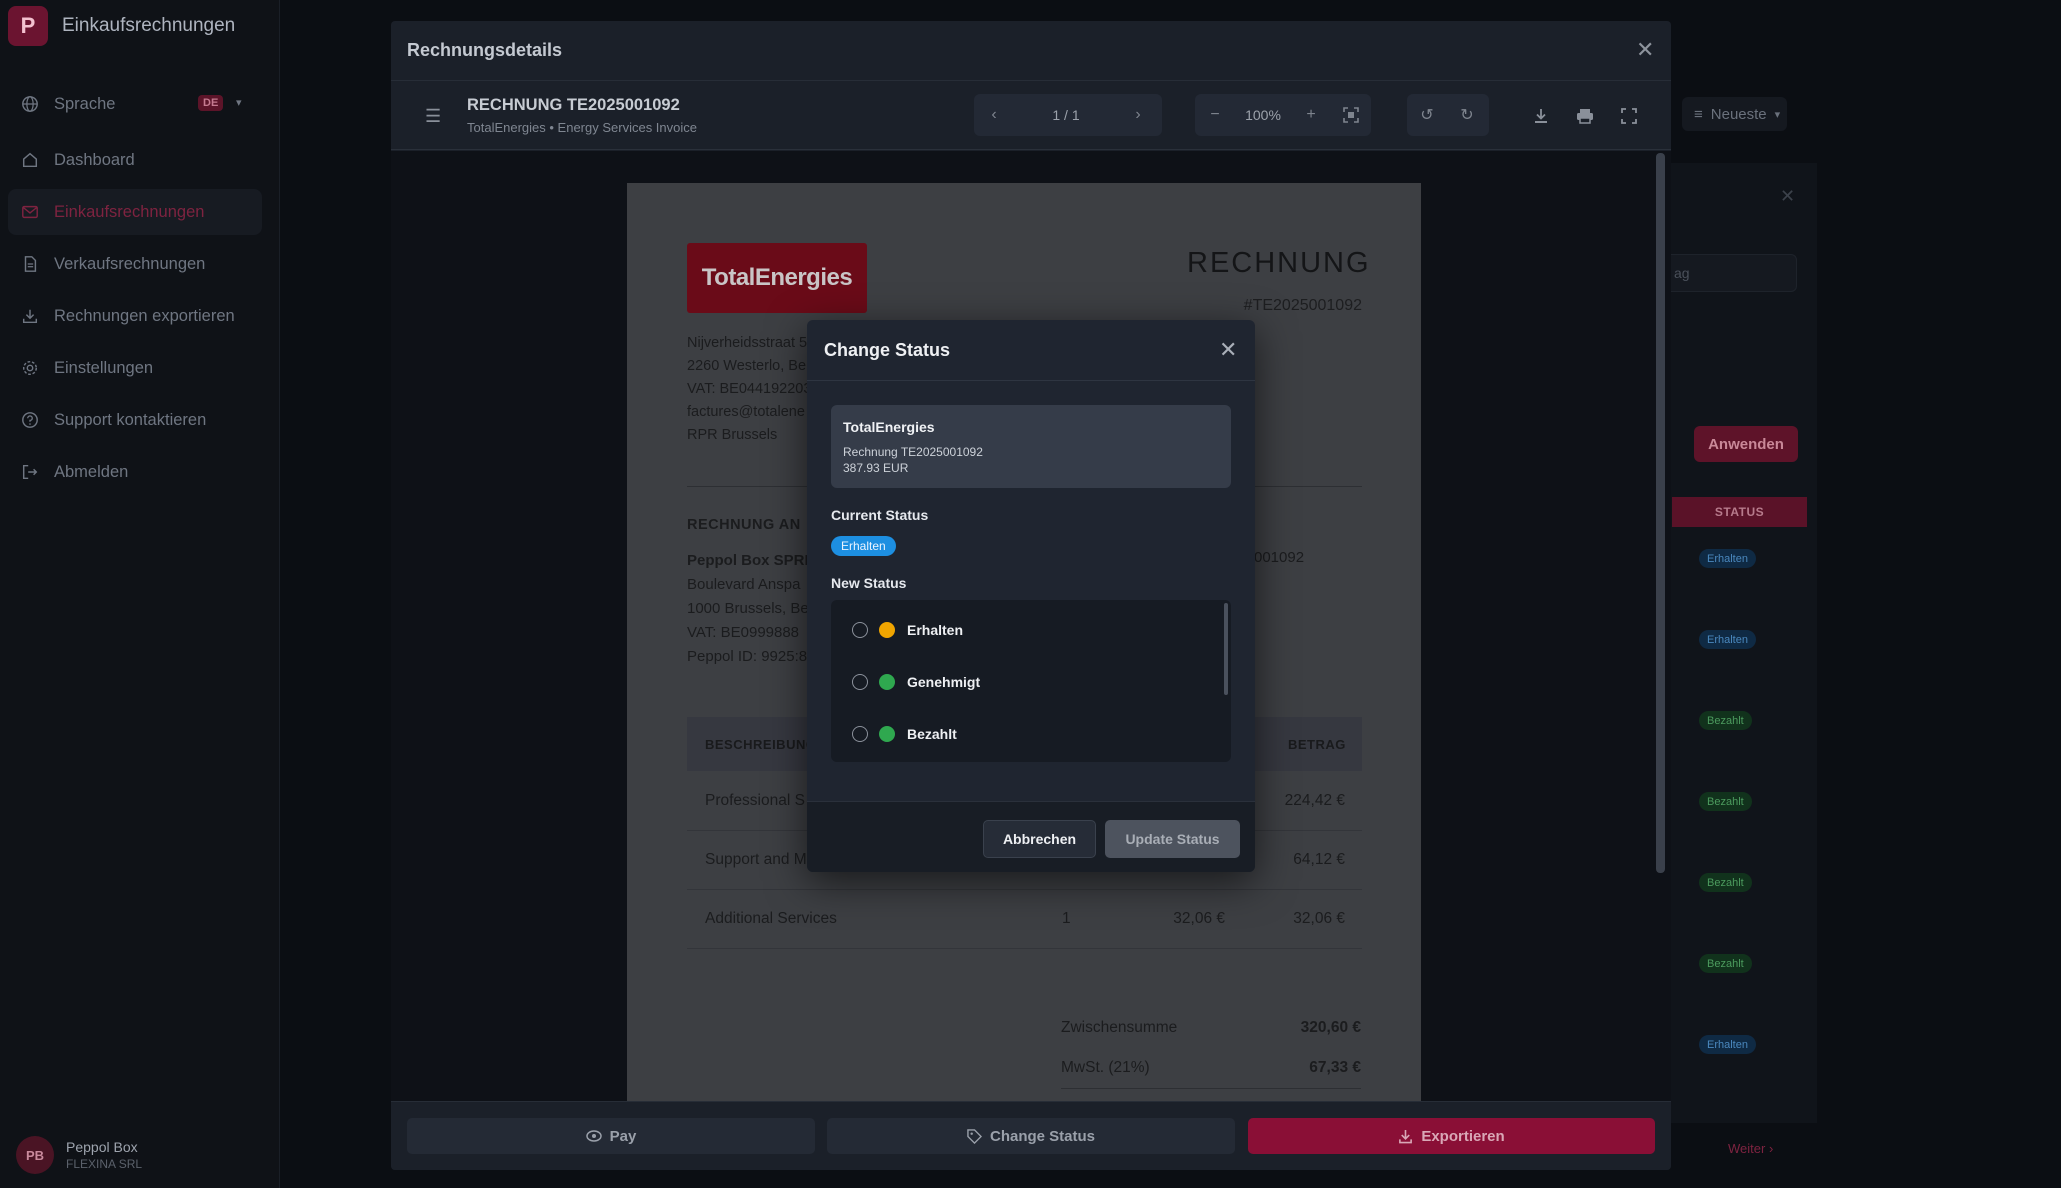 The height and width of the screenshot is (1188, 2061). I want to click on sort-dropdown: ≡ Neueste ▾, so click(1734, 114).